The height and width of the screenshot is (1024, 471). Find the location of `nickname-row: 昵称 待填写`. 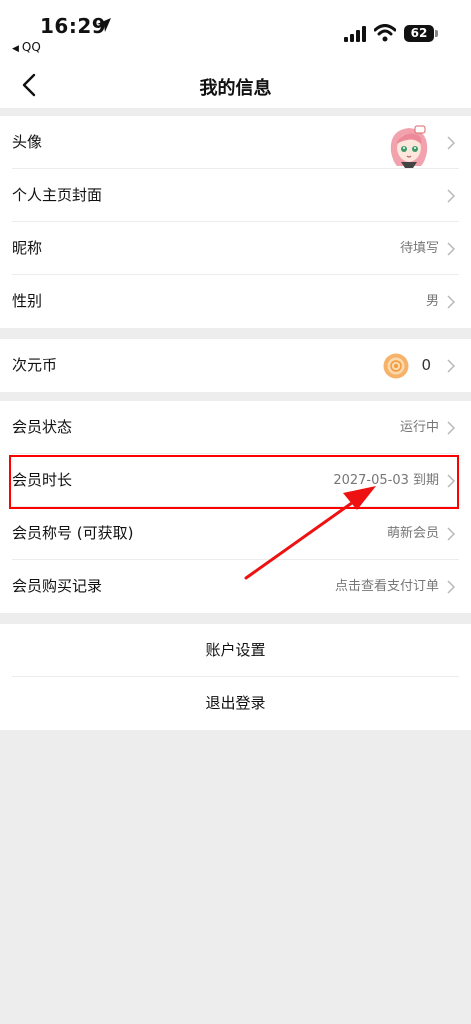

nickname-row: 昵称 待填写 is located at coordinates (235, 248).